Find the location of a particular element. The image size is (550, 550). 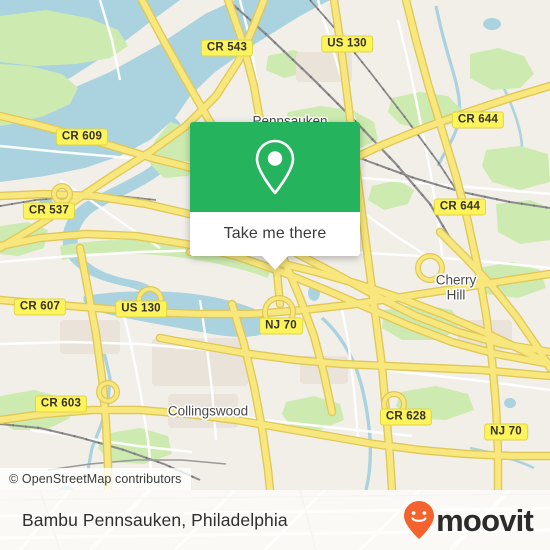

road-shield: CR 603 is located at coordinates (61, 404).